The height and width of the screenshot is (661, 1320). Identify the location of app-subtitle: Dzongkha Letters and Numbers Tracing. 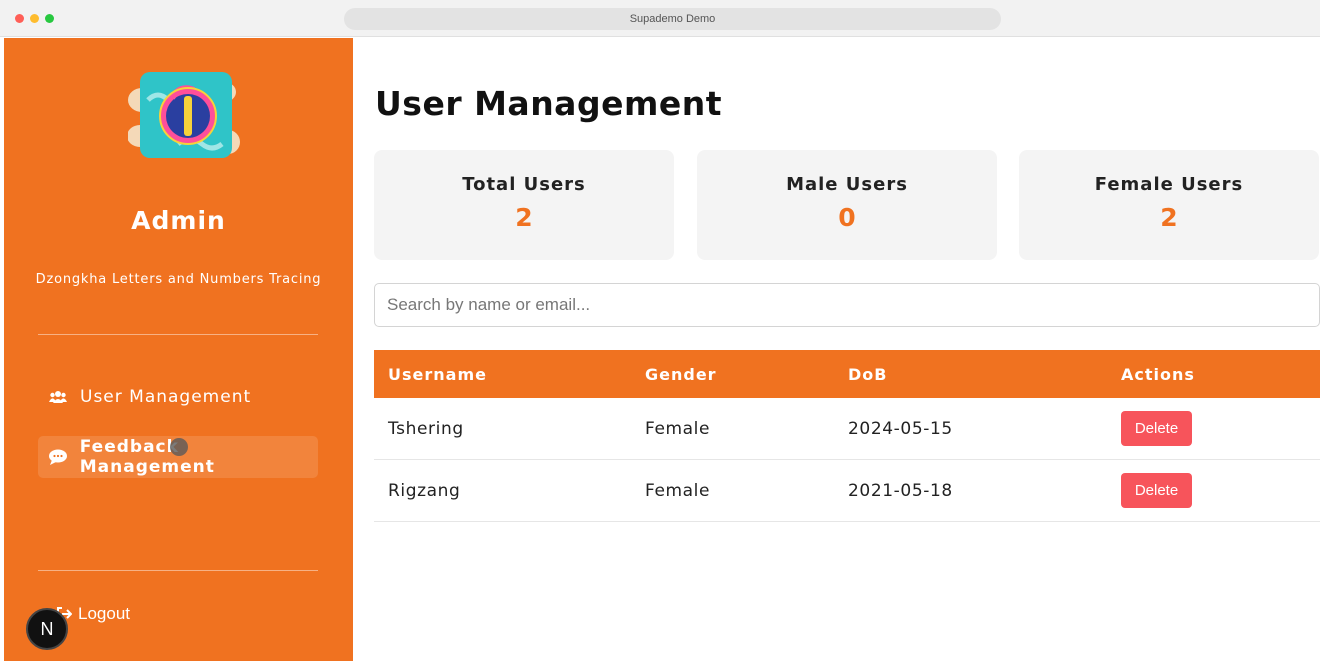
(178, 279).